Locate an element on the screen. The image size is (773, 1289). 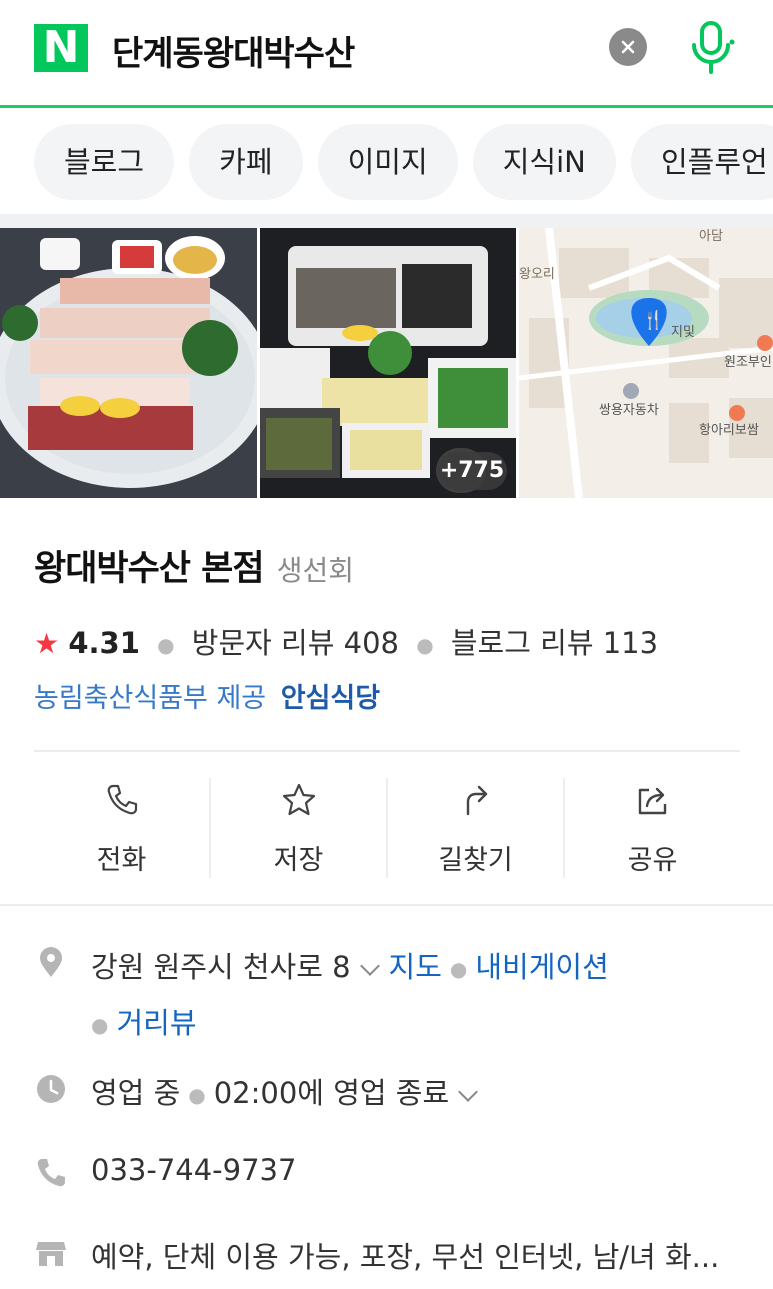
clock-icon is located at coordinates (51, 1089).